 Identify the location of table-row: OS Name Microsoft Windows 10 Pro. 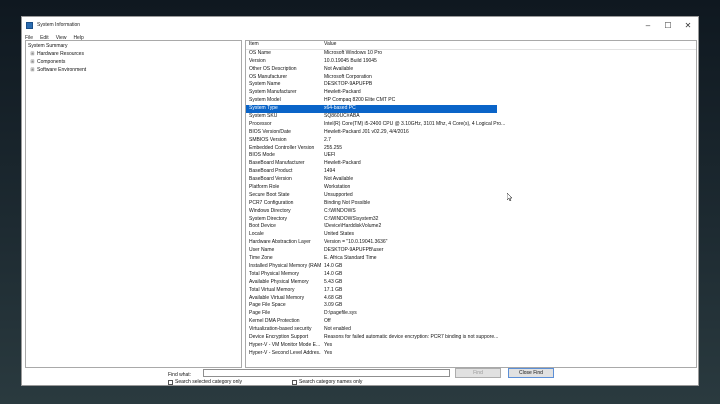
(471, 54).